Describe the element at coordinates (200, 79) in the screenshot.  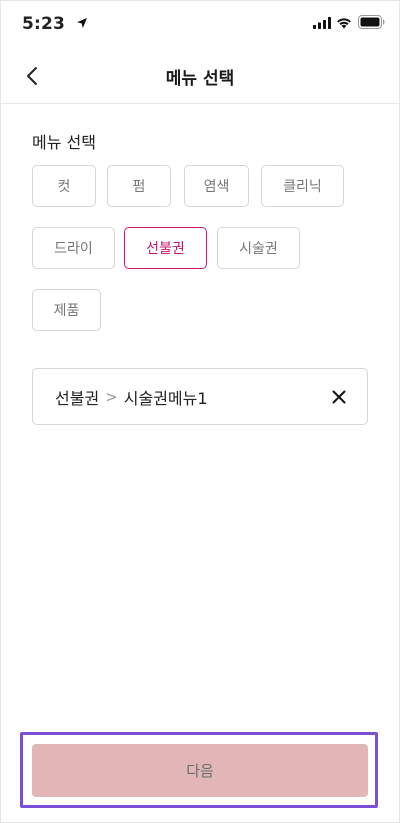
I see `page-title: 메뉴 선택` at that location.